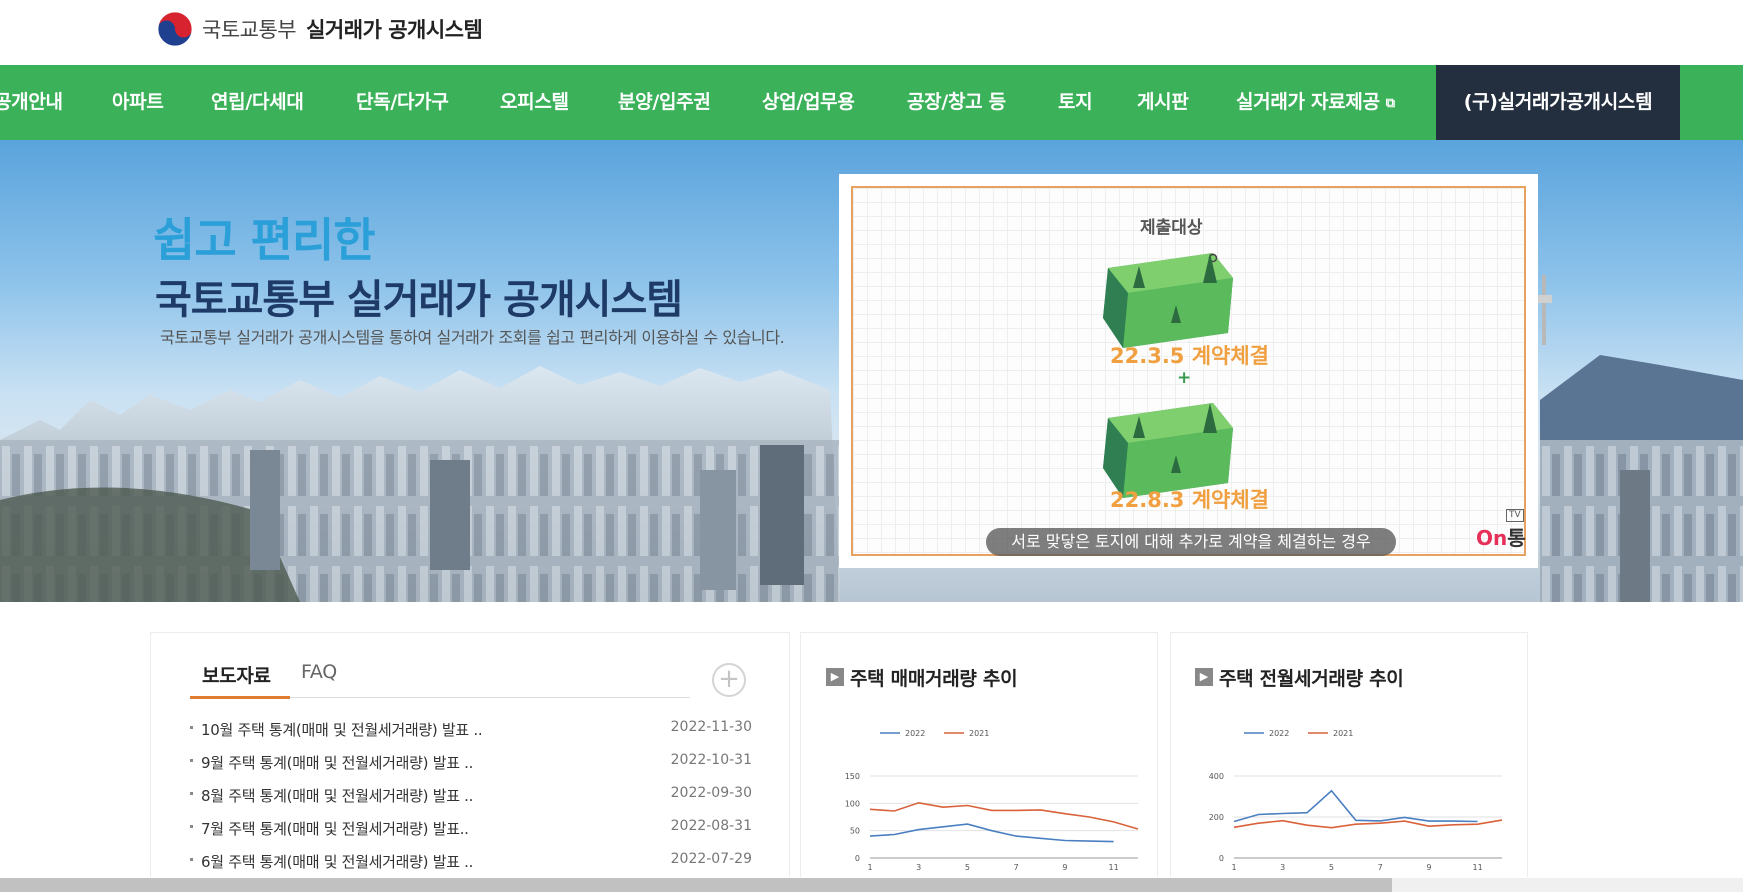  I want to click on land-parcel-top, so click(1168, 300).